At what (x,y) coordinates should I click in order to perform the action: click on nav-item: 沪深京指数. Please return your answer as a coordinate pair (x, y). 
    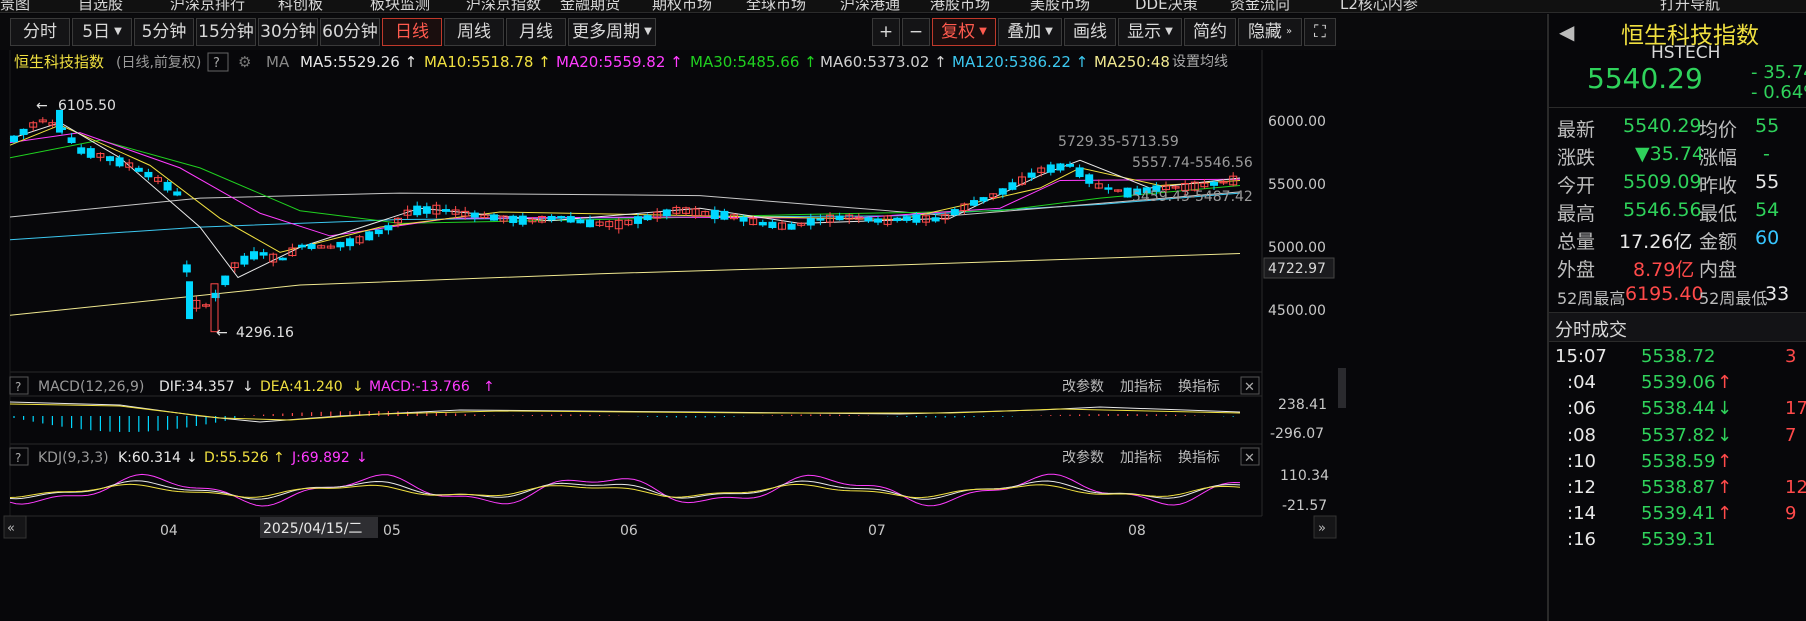
    Looking at the image, I should click on (503, 6).